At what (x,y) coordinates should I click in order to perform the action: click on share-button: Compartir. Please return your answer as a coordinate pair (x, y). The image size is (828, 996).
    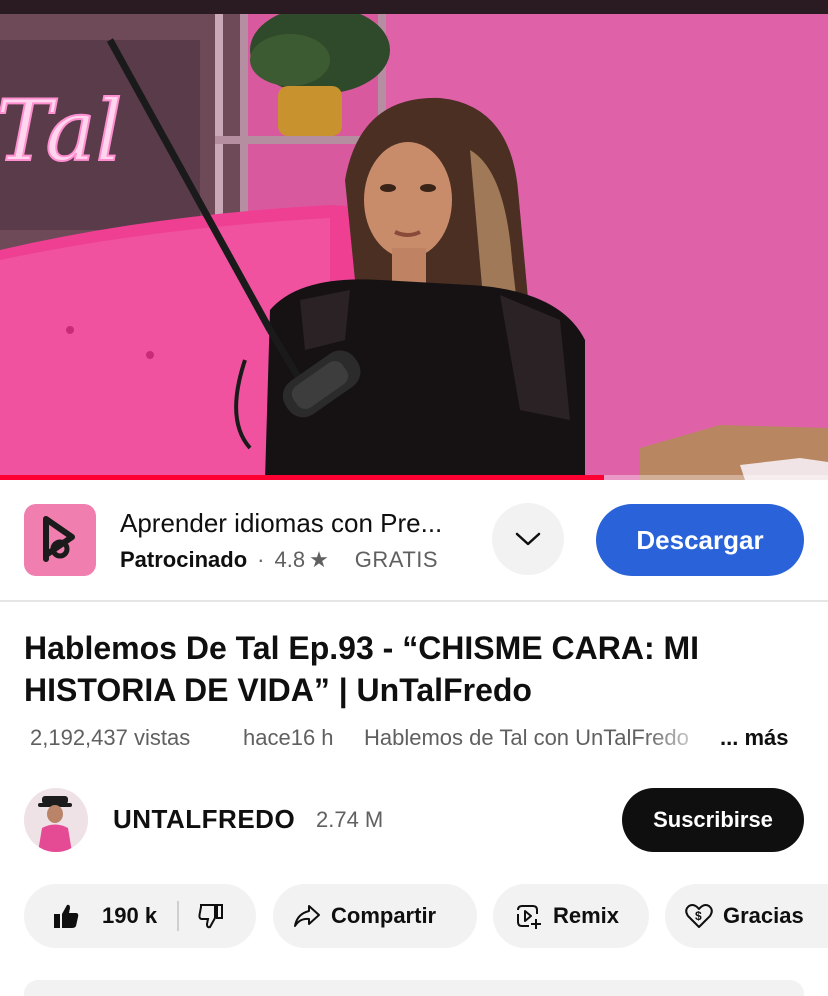
    Looking at the image, I should click on (375, 916).